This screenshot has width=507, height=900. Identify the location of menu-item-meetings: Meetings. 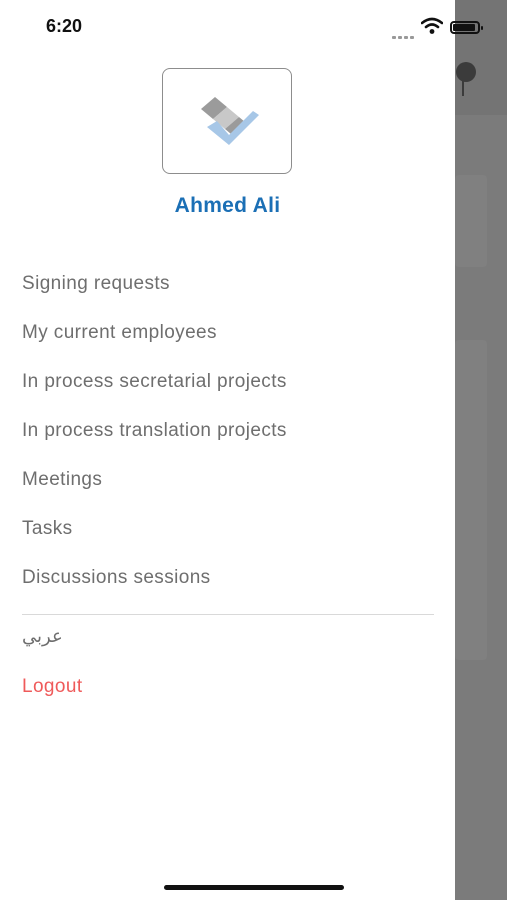
(232, 490).